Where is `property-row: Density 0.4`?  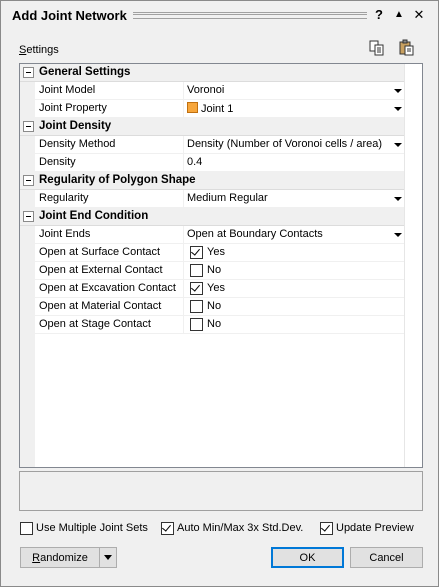 property-row: Density 0.4 is located at coordinates (212, 163).